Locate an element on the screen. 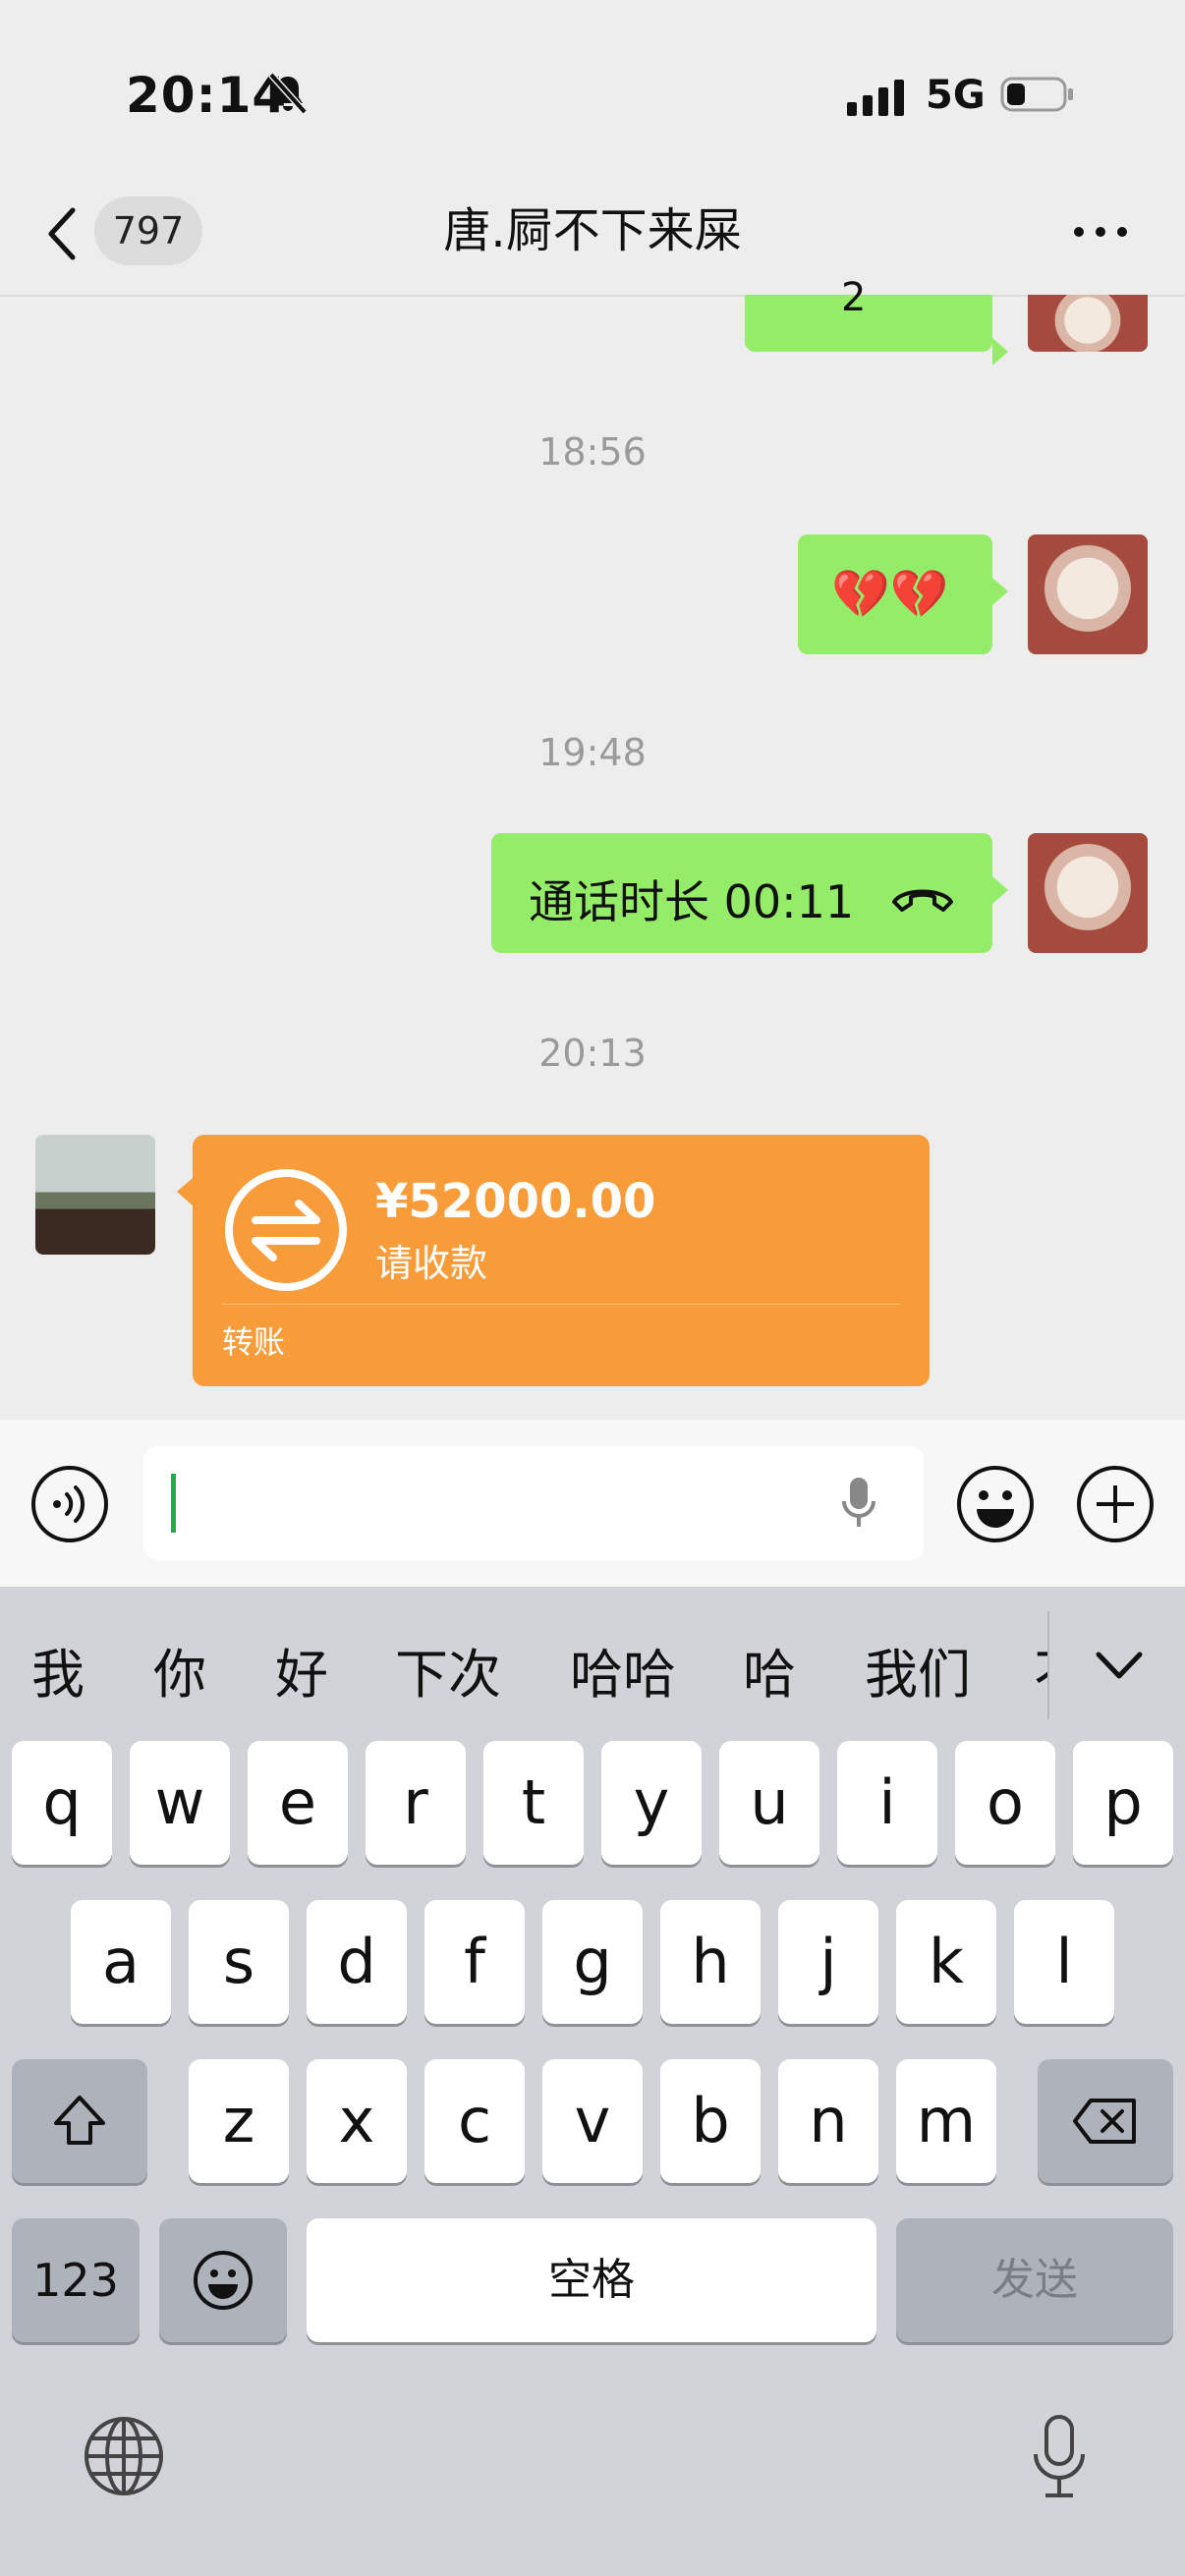 This screenshot has width=1185, height=2576. candidate-clip: 不 is located at coordinates (1041, 1670).